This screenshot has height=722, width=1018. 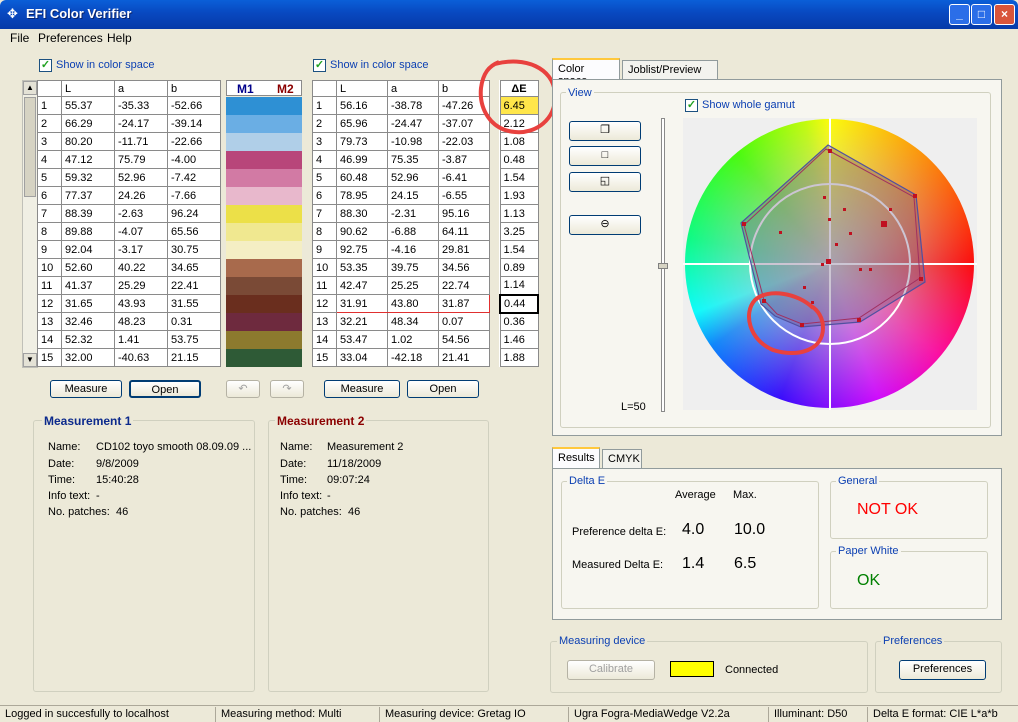 I want to click on table-cell: 53.75, so click(x=194, y=339).